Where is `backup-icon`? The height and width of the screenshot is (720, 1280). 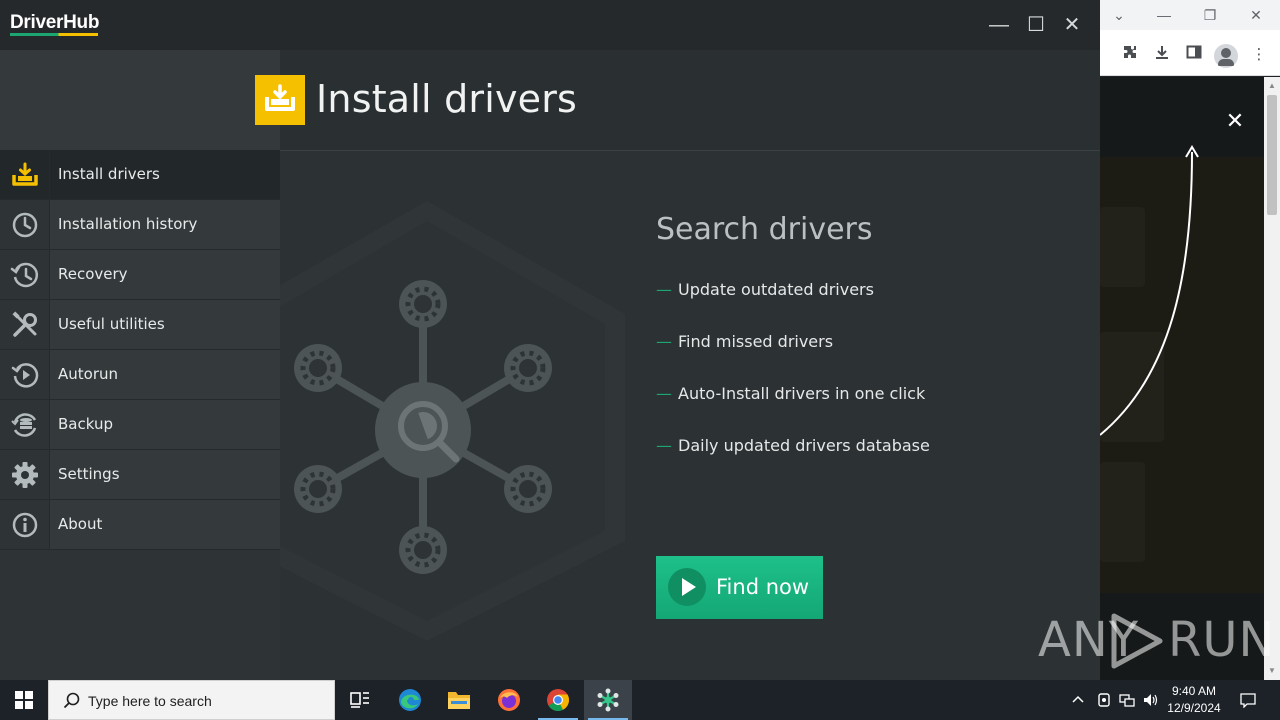 backup-icon is located at coordinates (24, 425).